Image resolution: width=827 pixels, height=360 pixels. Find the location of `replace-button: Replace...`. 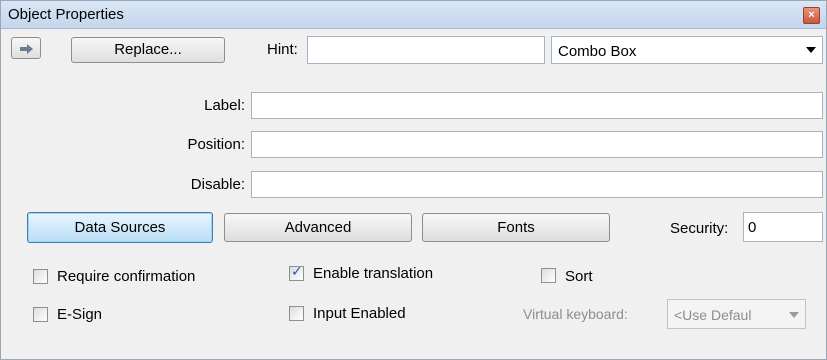

replace-button: Replace... is located at coordinates (148, 50).